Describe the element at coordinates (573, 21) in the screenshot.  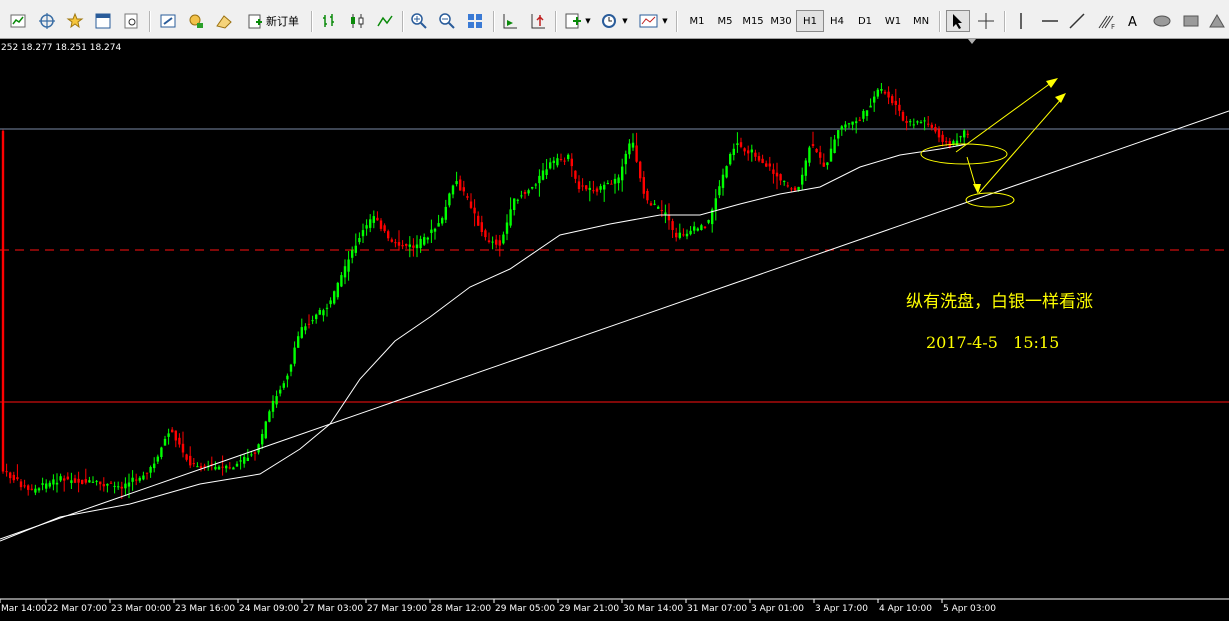
I see `indicators-icon` at that location.